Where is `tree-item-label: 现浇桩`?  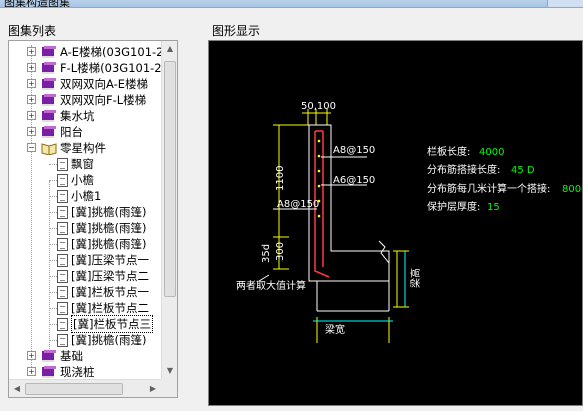 tree-item-label: 现浇桩 is located at coordinates (77, 372).